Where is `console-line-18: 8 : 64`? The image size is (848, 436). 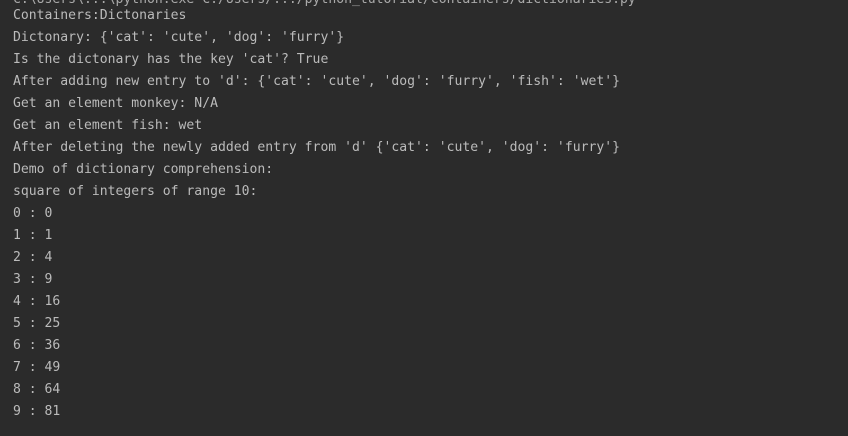 console-line-18: 8 : 64 is located at coordinates (37, 389).